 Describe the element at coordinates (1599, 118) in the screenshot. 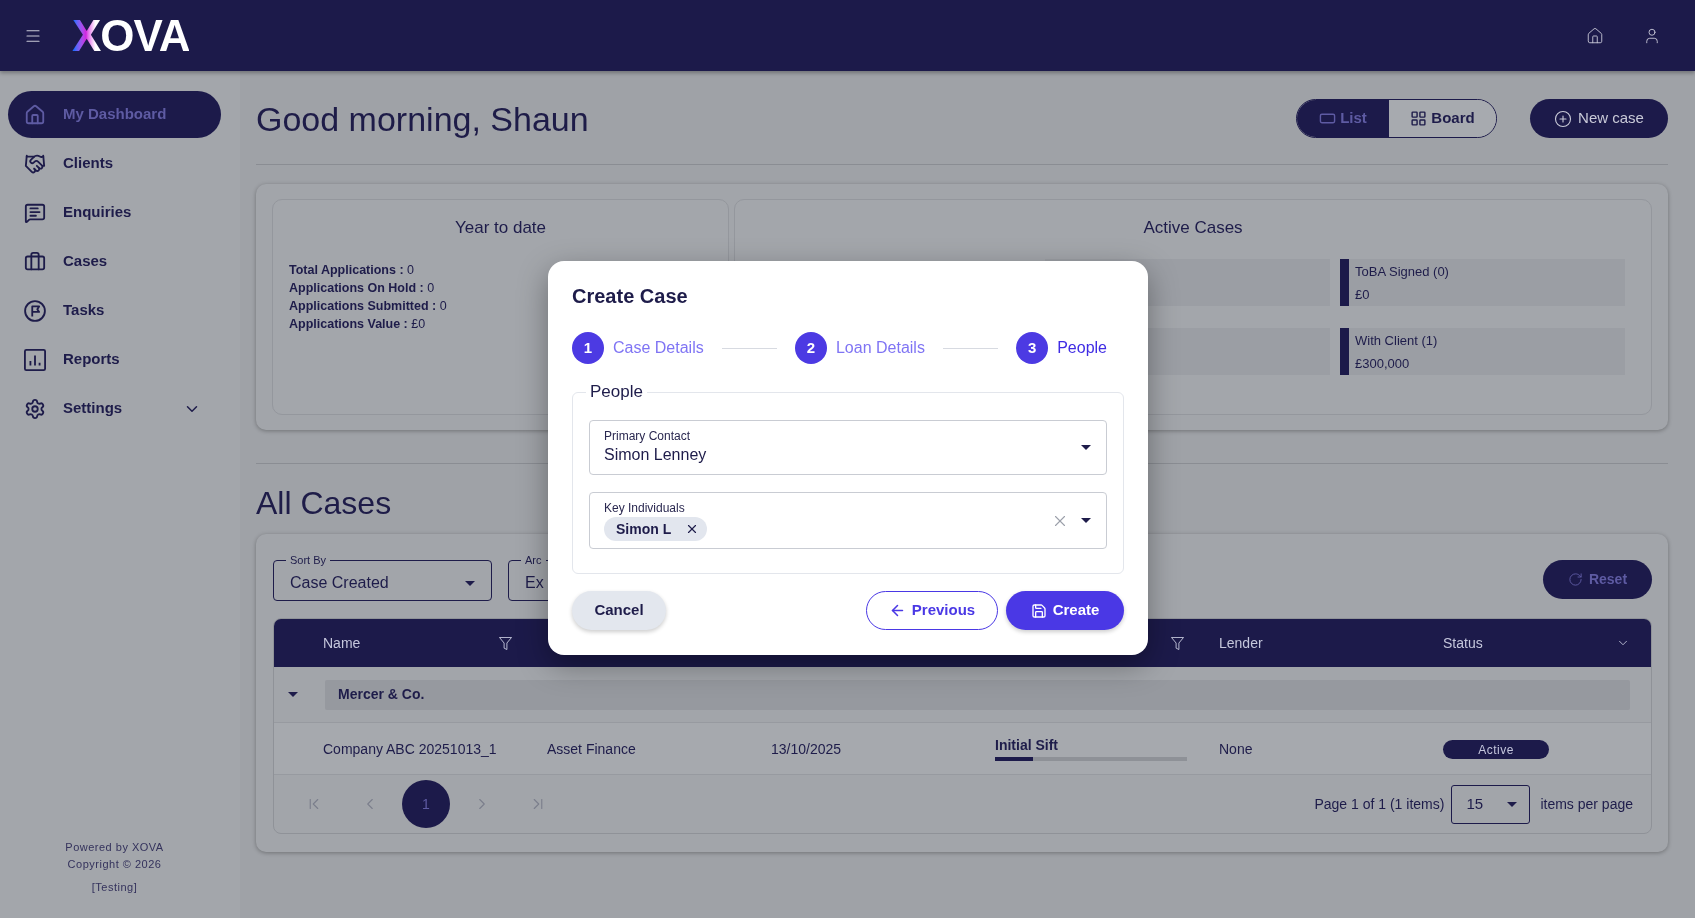

I see `new-case-button: New case` at that location.